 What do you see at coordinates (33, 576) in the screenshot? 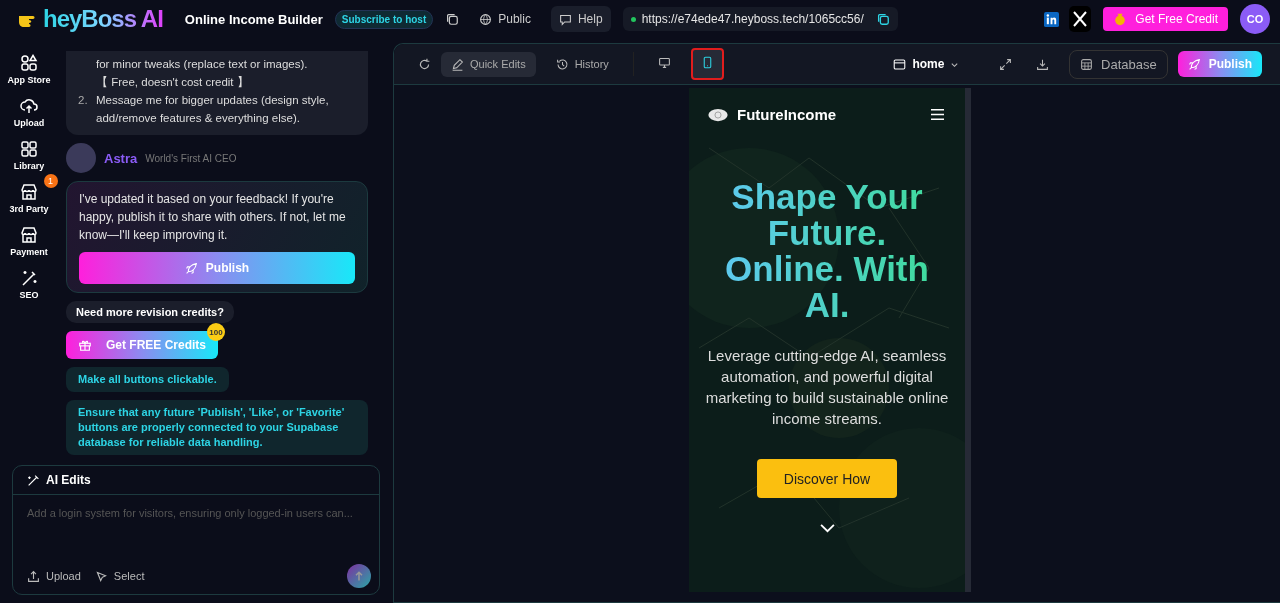
I see `upload-icon` at bounding box center [33, 576].